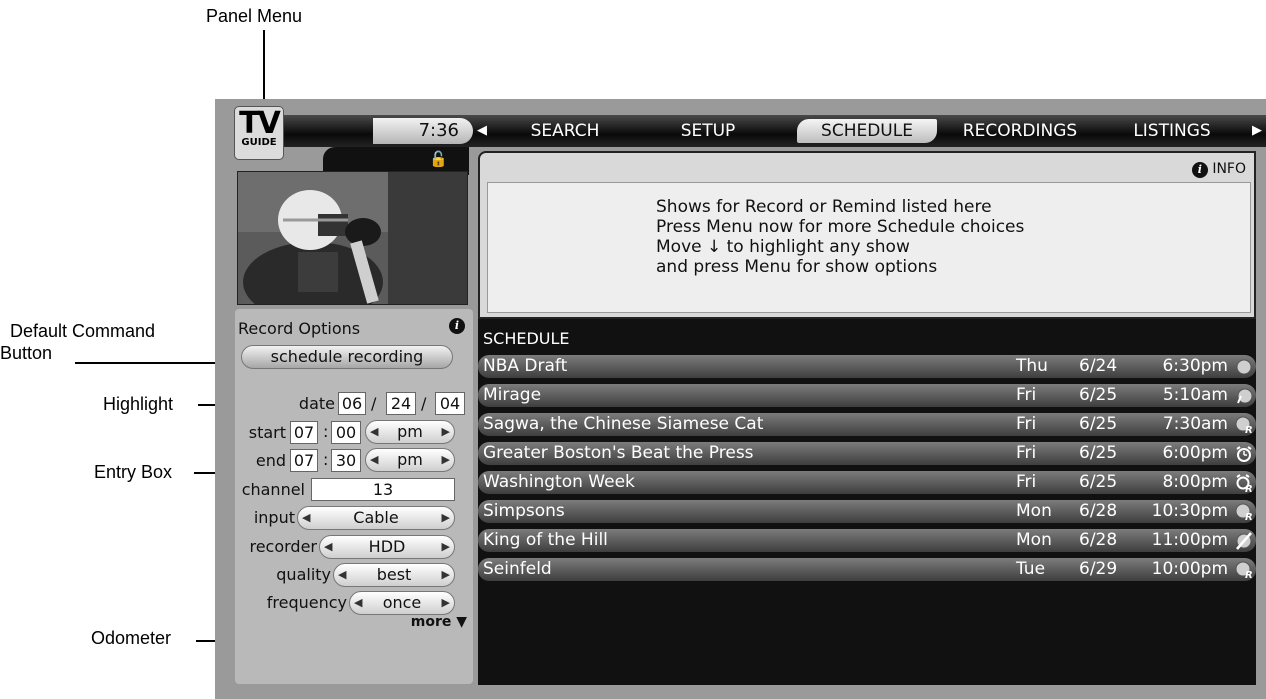 The height and width of the screenshot is (699, 1266). Describe the element at coordinates (867, 395) in the screenshot. I see `schedule-row: Mirage Fri 6/25 5:10am` at that location.